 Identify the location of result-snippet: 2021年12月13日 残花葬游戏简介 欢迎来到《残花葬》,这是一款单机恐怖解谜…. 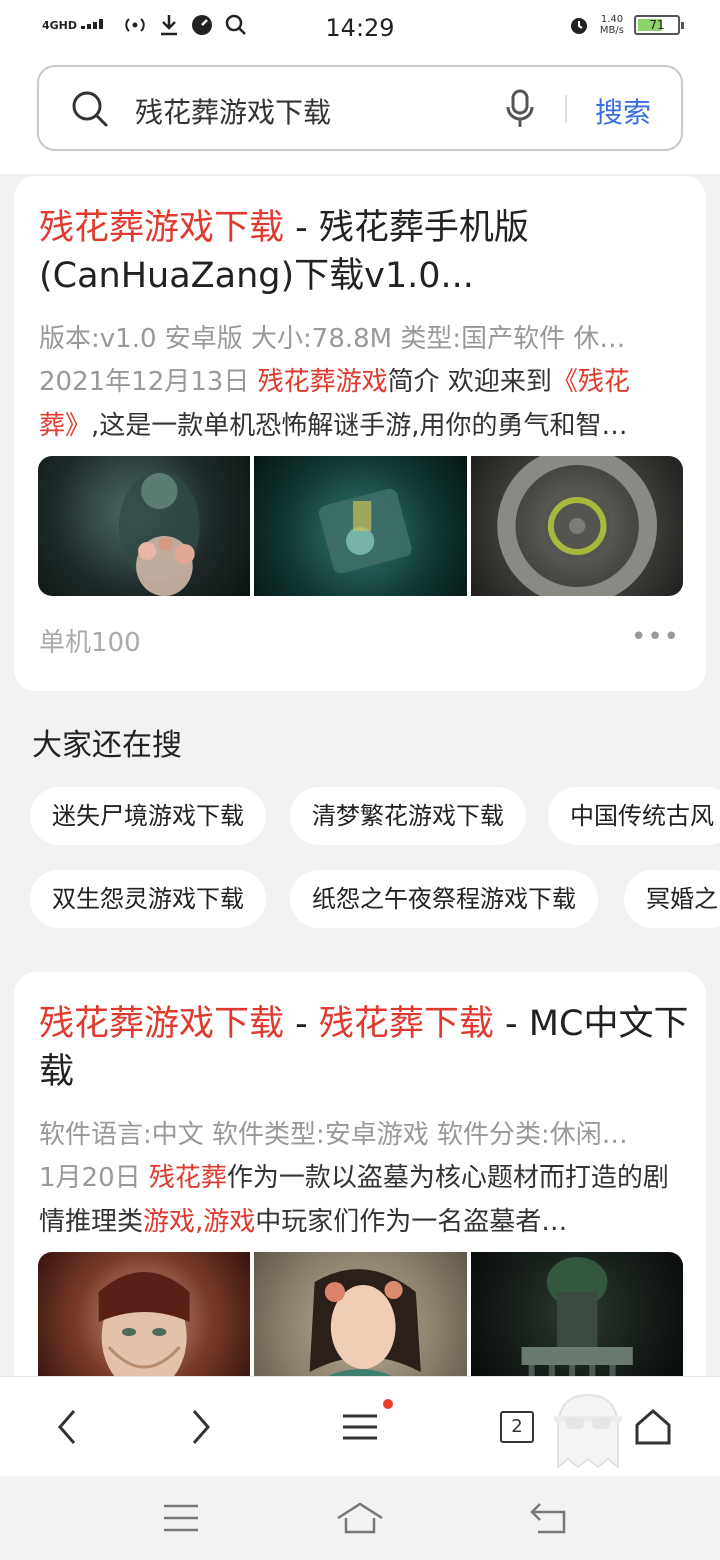
(364, 404).